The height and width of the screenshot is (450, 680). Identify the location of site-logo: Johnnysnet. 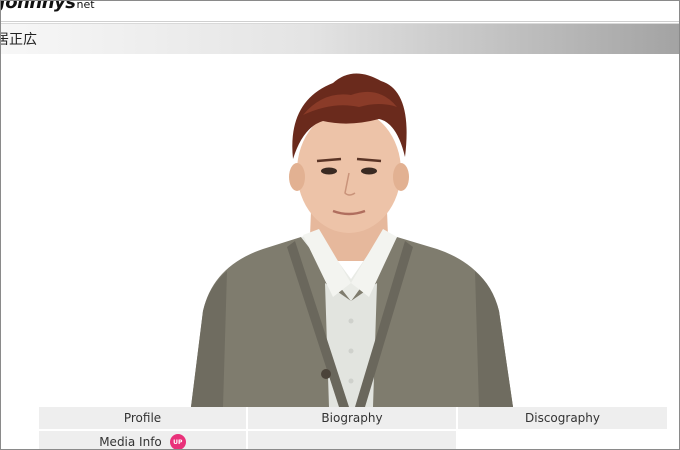
(47, 7).